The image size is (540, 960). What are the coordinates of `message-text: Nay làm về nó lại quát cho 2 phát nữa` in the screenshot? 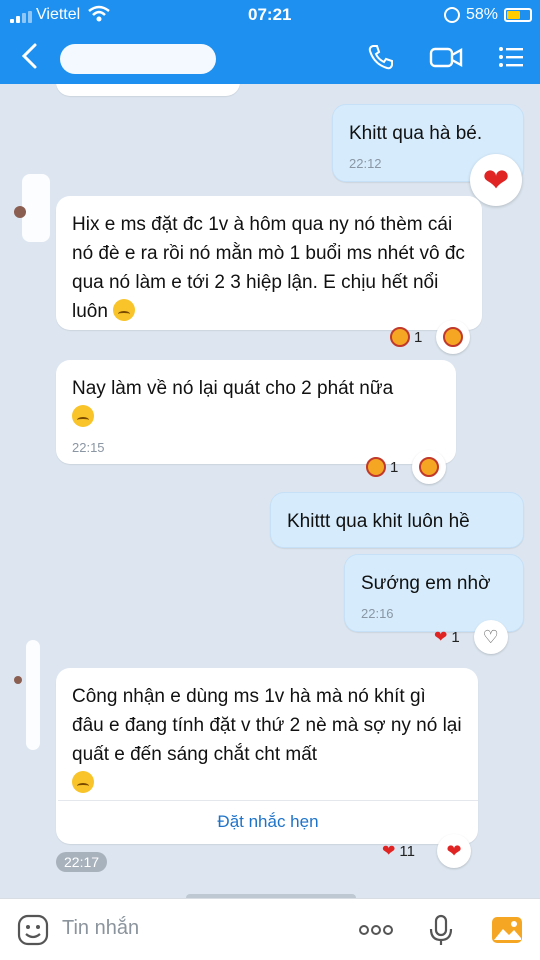 It's located at (233, 388).